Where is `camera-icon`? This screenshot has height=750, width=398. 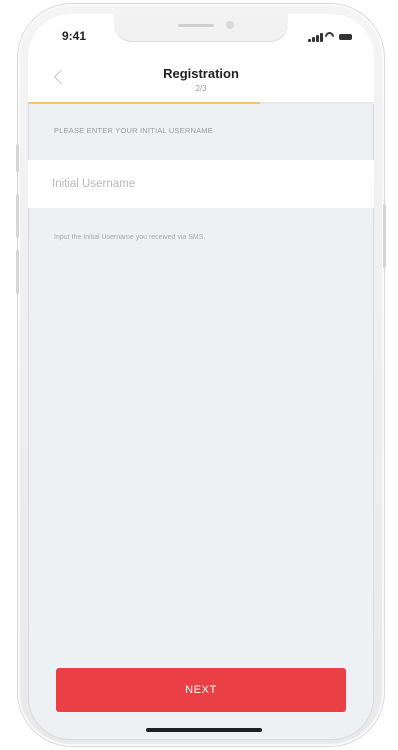 camera-icon is located at coordinates (230, 25).